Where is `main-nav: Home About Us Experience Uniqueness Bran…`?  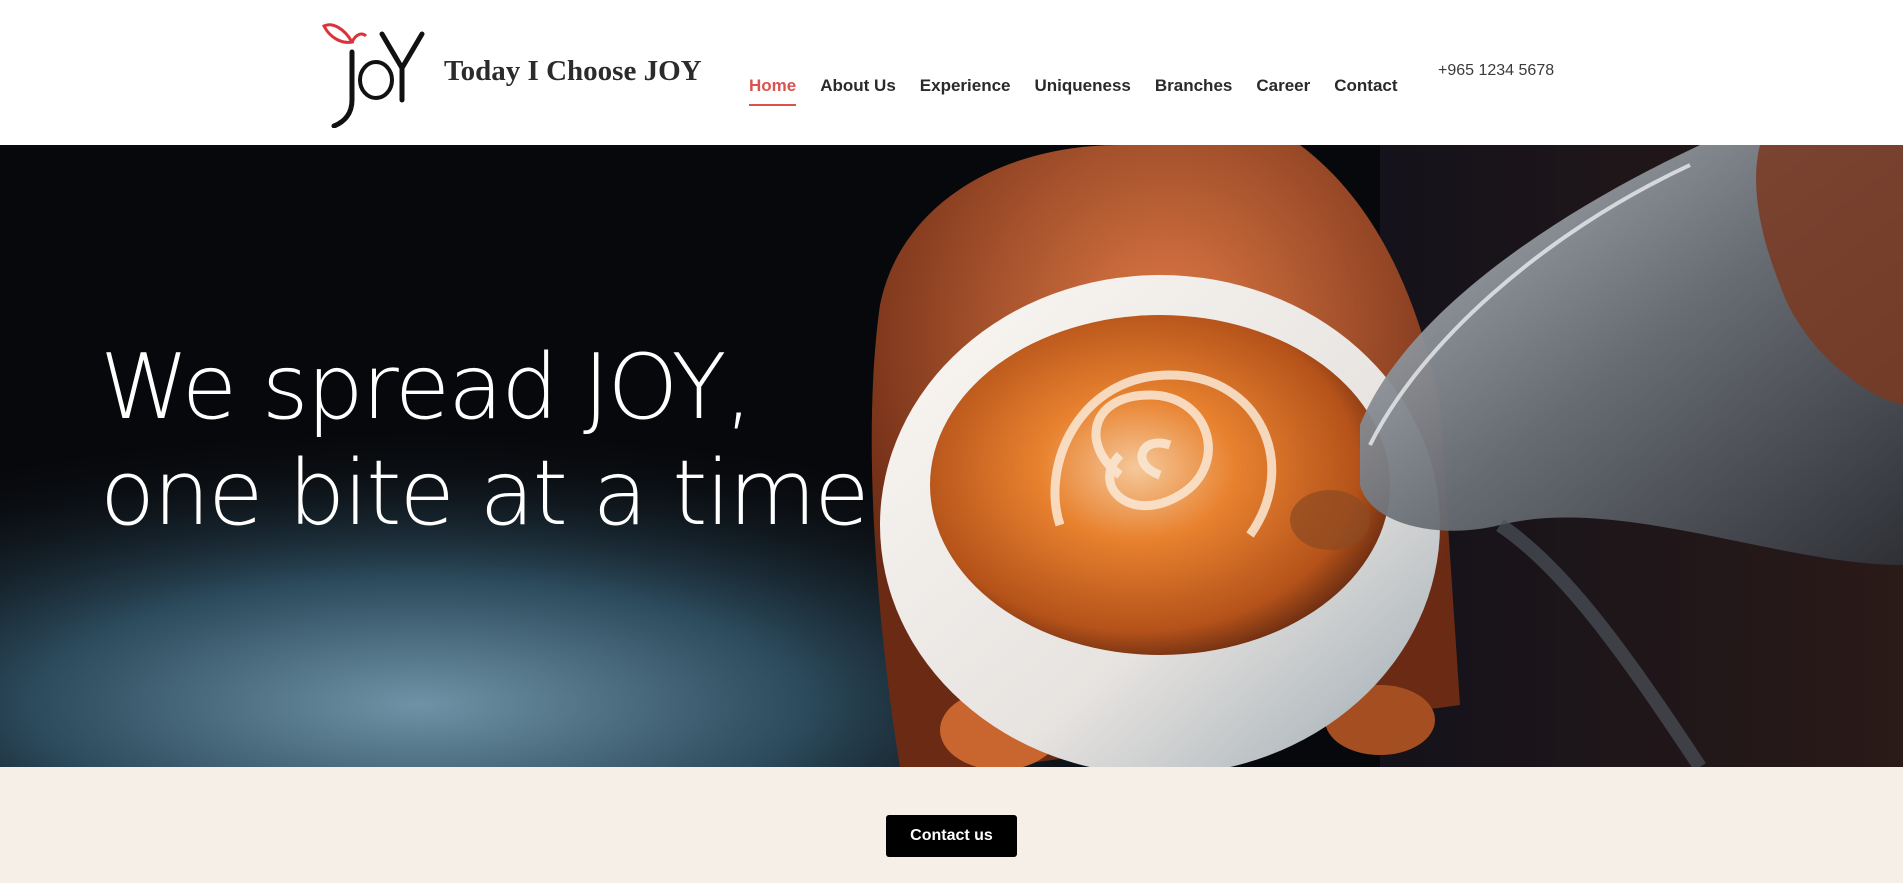 main-nav: Home About Us Experience Uniqueness Bran… is located at coordinates (1073, 91).